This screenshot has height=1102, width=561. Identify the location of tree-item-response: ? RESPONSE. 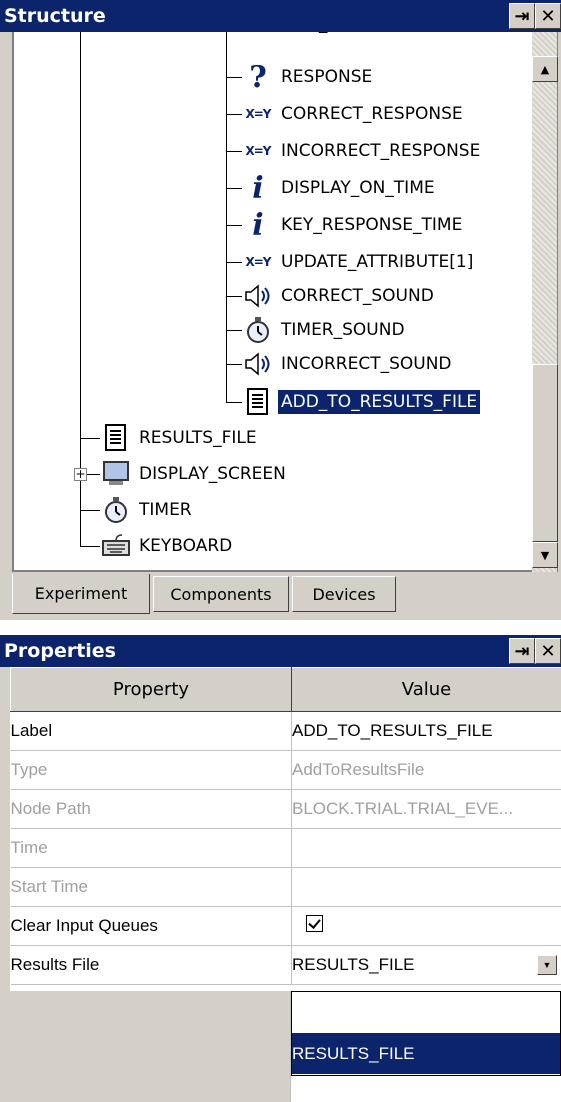
(308, 77).